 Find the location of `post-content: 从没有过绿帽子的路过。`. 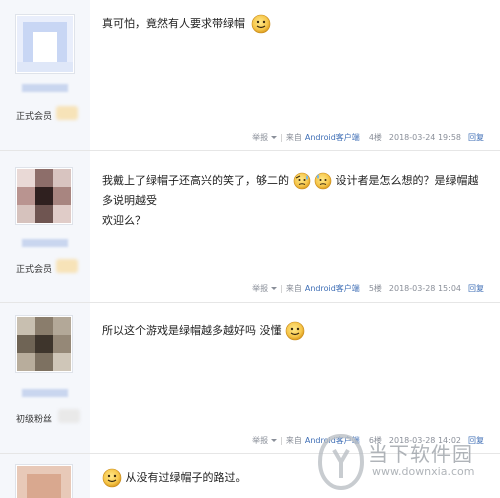

post-content: 从没有过绿帽子的路过。 is located at coordinates (174, 478).